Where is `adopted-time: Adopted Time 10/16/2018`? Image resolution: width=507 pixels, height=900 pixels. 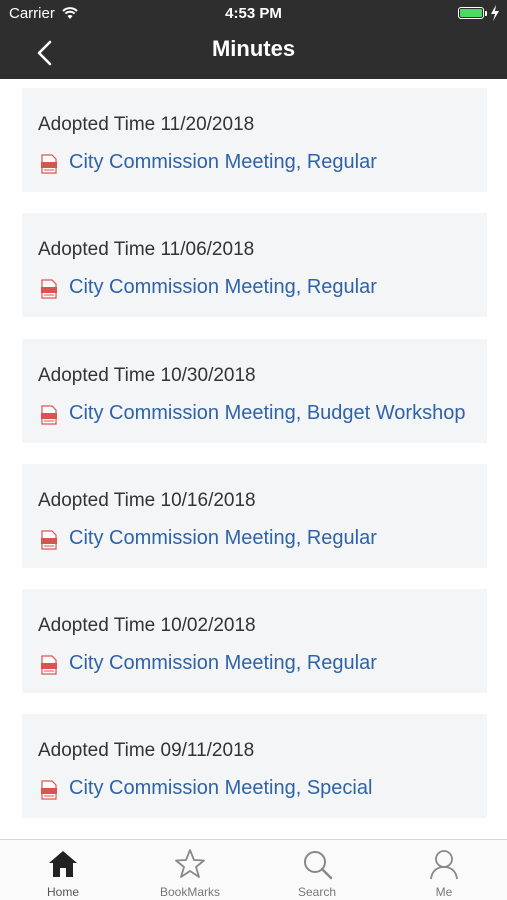 adopted-time: Adopted Time 10/16/2018 is located at coordinates (147, 500).